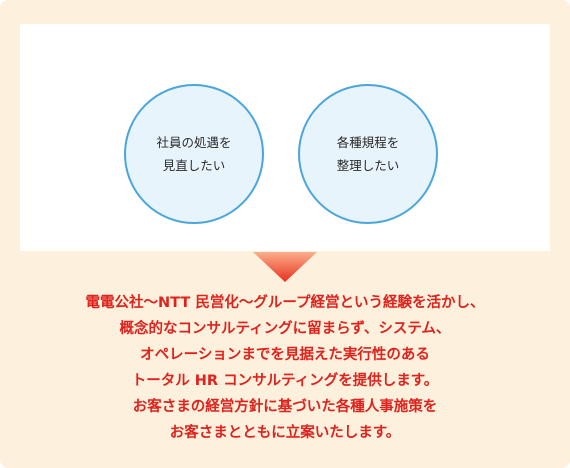  What do you see at coordinates (194, 154) in the screenshot?
I see `need-circle-treatment: 社員の処遇を 見直したい` at bounding box center [194, 154].